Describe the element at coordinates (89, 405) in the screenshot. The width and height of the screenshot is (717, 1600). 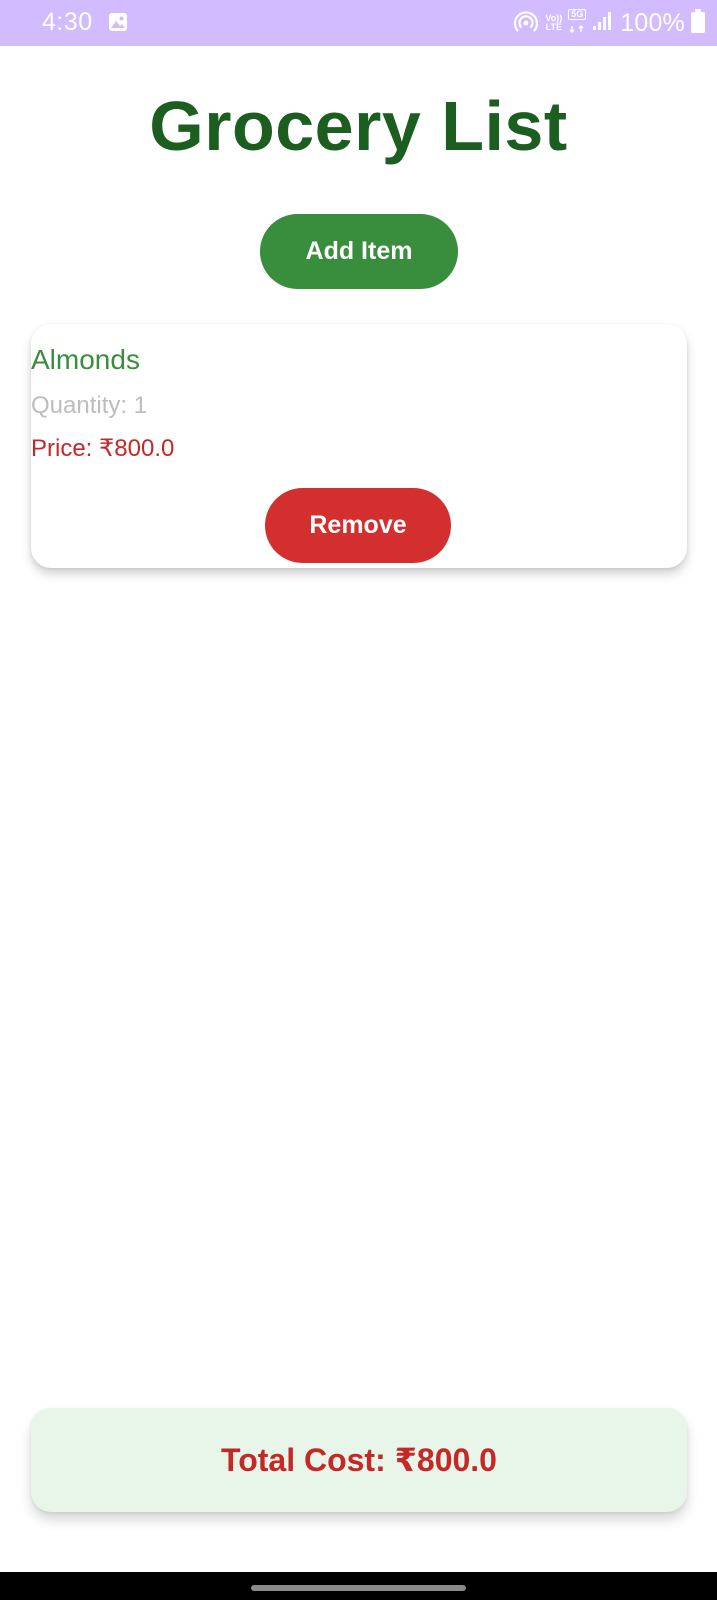
I see `item-quantity: Quantity: 1` at that location.